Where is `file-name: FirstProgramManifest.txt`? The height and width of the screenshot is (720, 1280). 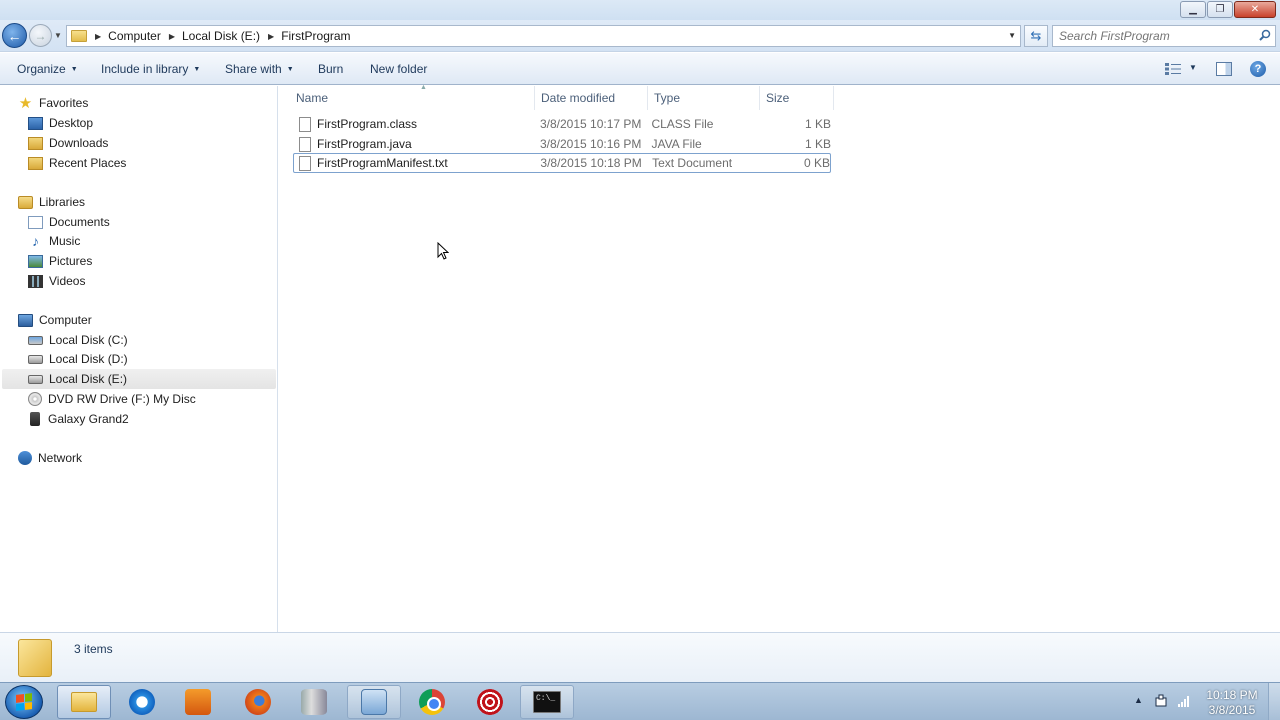
file-name: FirstProgramManifest.txt is located at coordinates (382, 163).